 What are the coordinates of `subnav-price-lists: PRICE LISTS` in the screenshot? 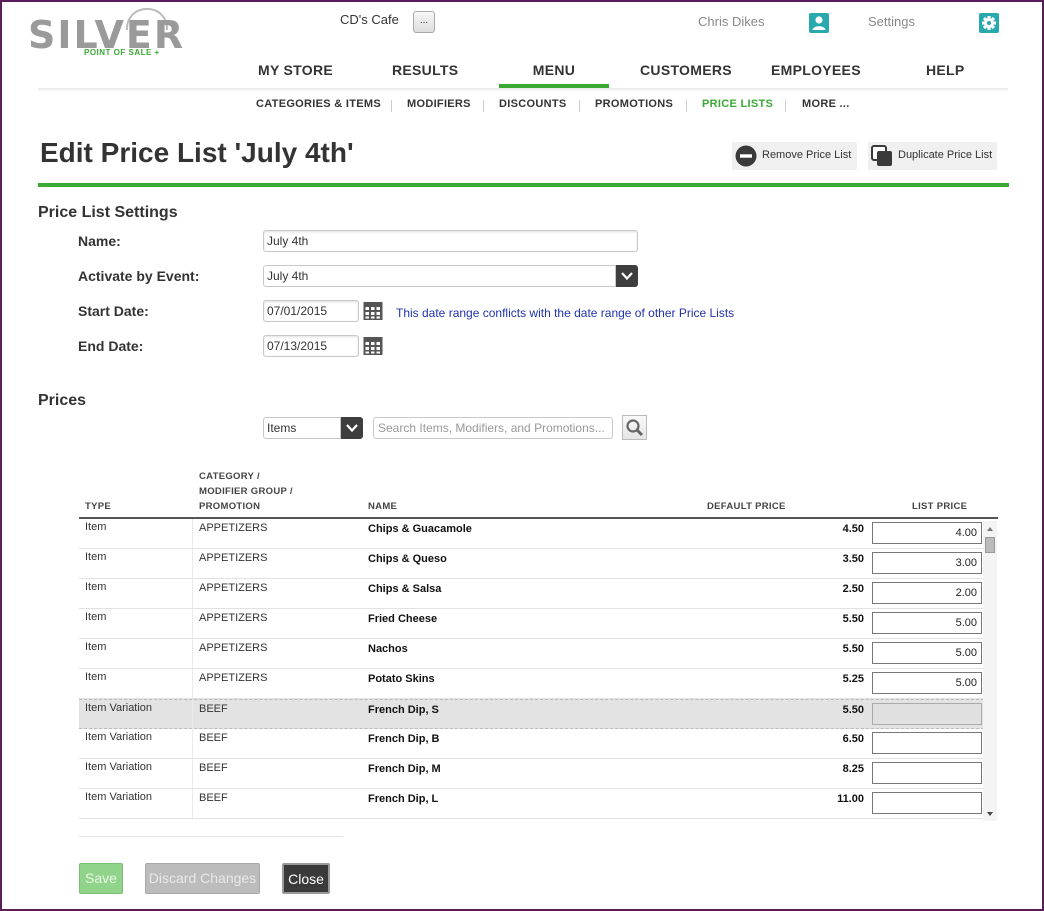 It's located at (737, 104).